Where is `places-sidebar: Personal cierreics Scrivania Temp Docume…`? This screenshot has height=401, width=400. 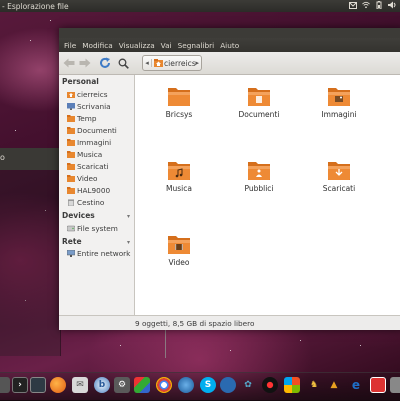
places-sidebar: Personal cierreics Scrivania Temp Docume… is located at coordinates (97, 195).